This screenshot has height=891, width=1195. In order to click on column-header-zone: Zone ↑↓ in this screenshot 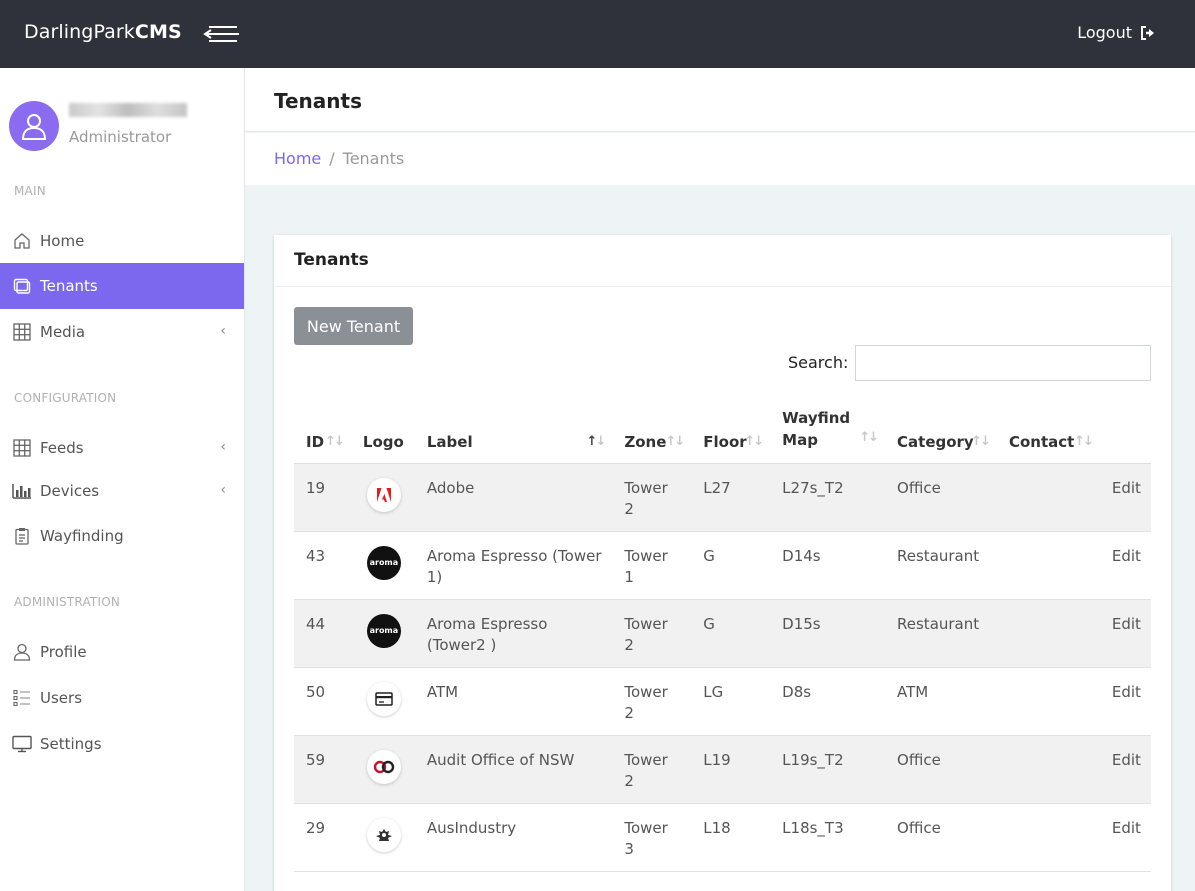, I will do `click(652, 434)`.